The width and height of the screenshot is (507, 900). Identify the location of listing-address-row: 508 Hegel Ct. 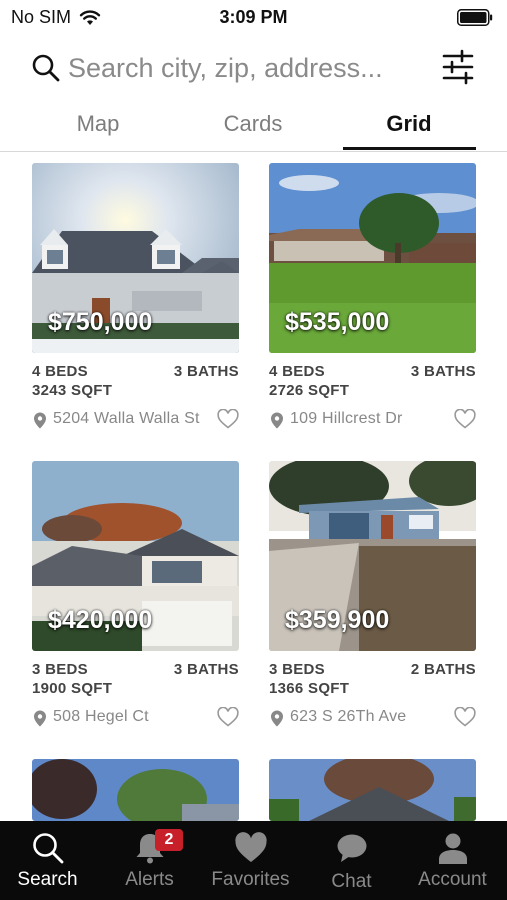
(135, 718).